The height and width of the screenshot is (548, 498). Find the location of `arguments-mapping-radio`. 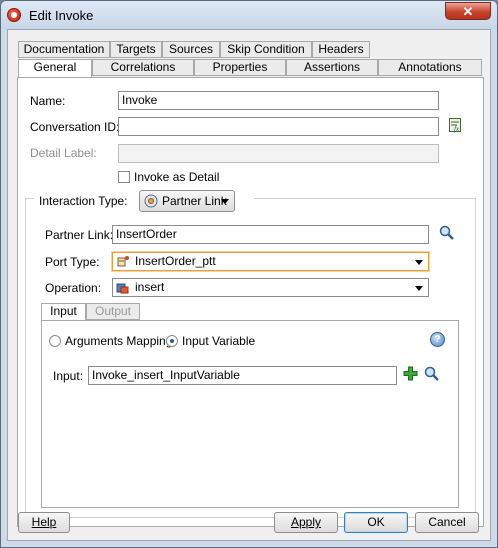

arguments-mapping-radio is located at coordinates (55, 341).